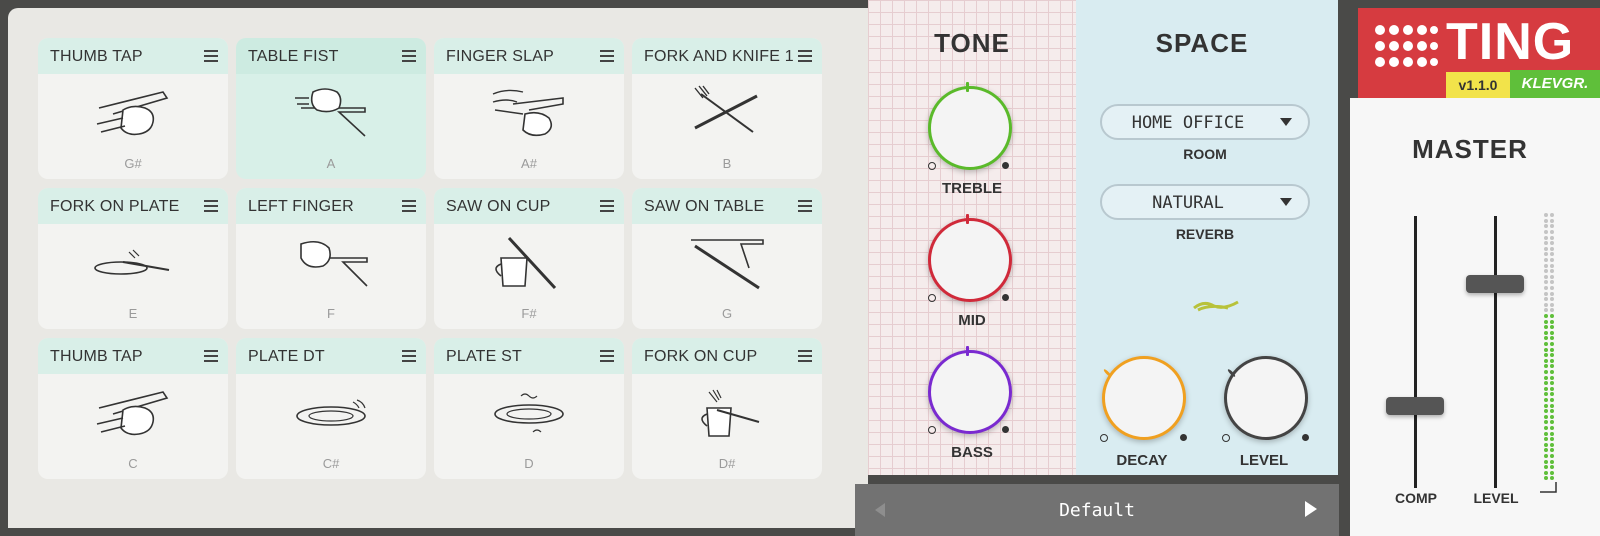 This screenshot has width=1600, height=536. What do you see at coordinates (500, 56) in the screenshot?
I see `pad-title: FINGER SLAP` at bounding box center [500, 56].